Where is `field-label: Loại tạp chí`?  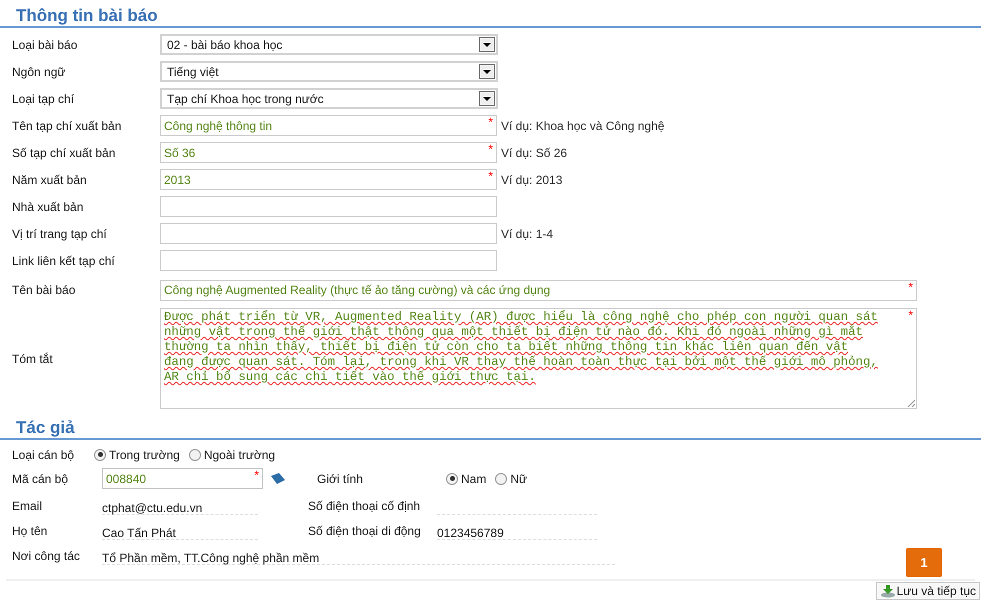 field-label: Loại tạp chí is located at coordinates (44, 99).